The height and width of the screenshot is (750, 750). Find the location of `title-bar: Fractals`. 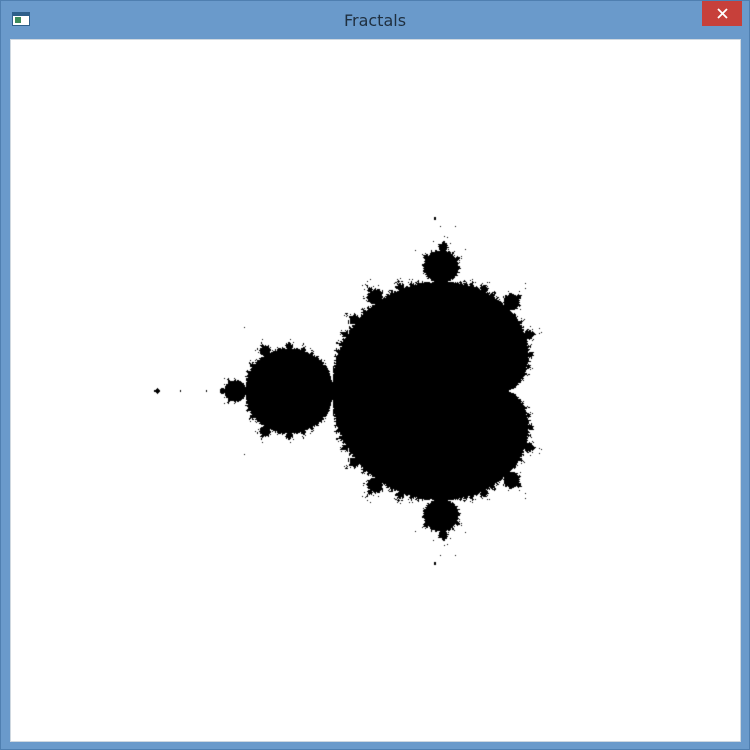

title-bar: Fractals is located at coordinates (375, 20).